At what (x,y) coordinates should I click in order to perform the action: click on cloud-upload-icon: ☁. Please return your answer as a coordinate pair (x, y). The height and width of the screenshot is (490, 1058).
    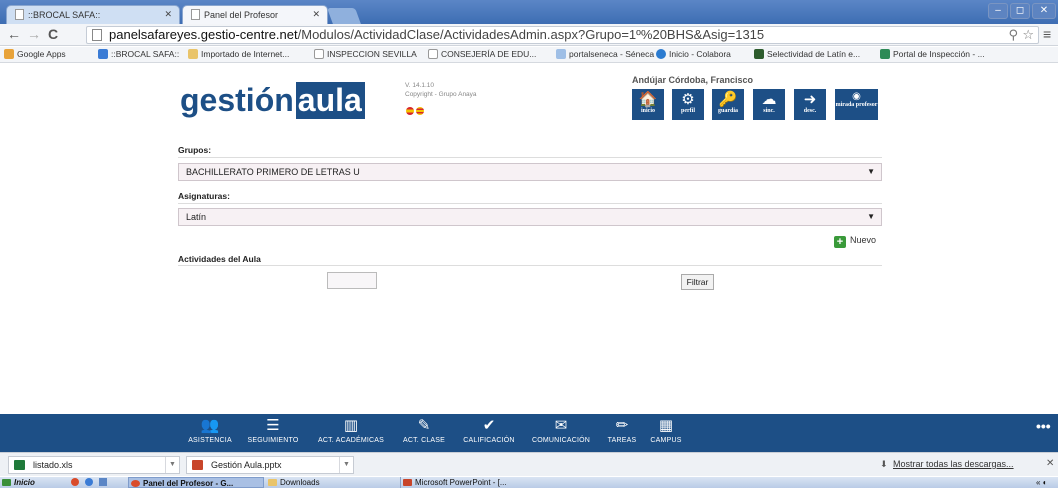
    Looking at the image, I should click on (769, 99).